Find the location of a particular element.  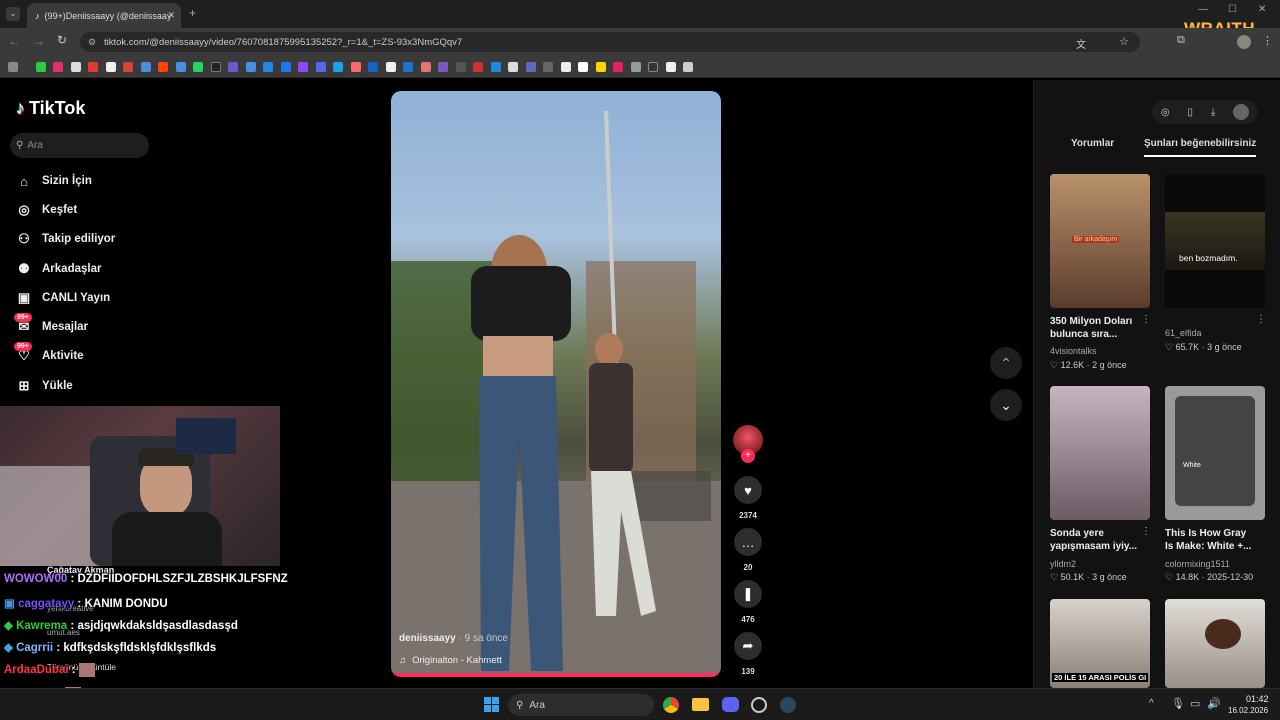

profile-avatar is located at coordinates (1244, 42).